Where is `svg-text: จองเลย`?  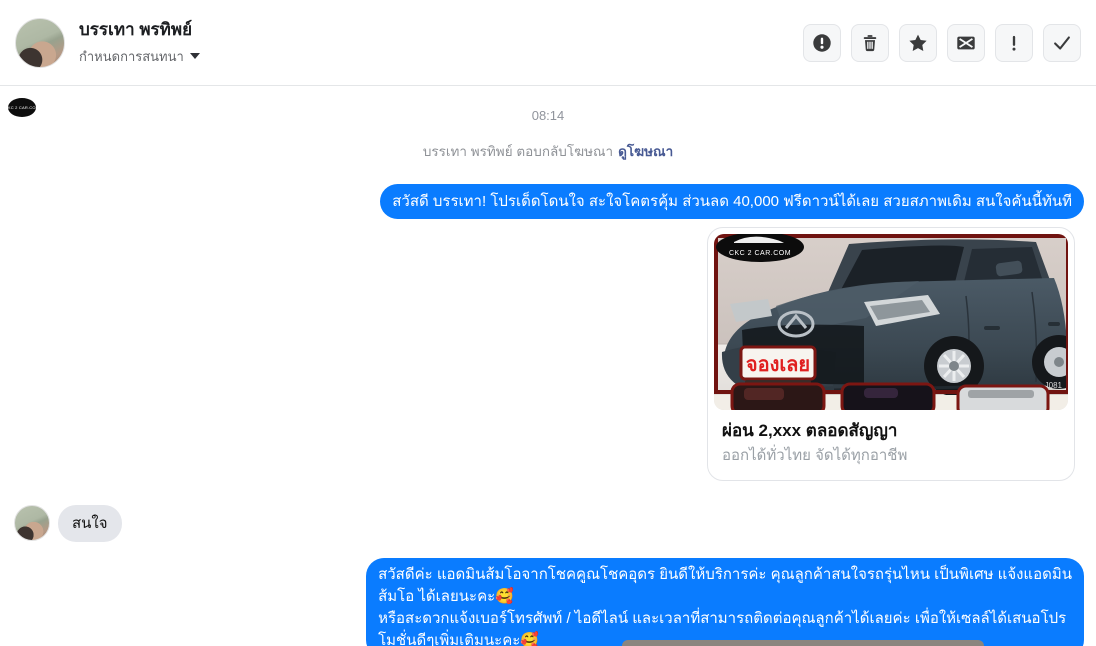 svg-text: จองเลย is located at coordinates (778, 365).